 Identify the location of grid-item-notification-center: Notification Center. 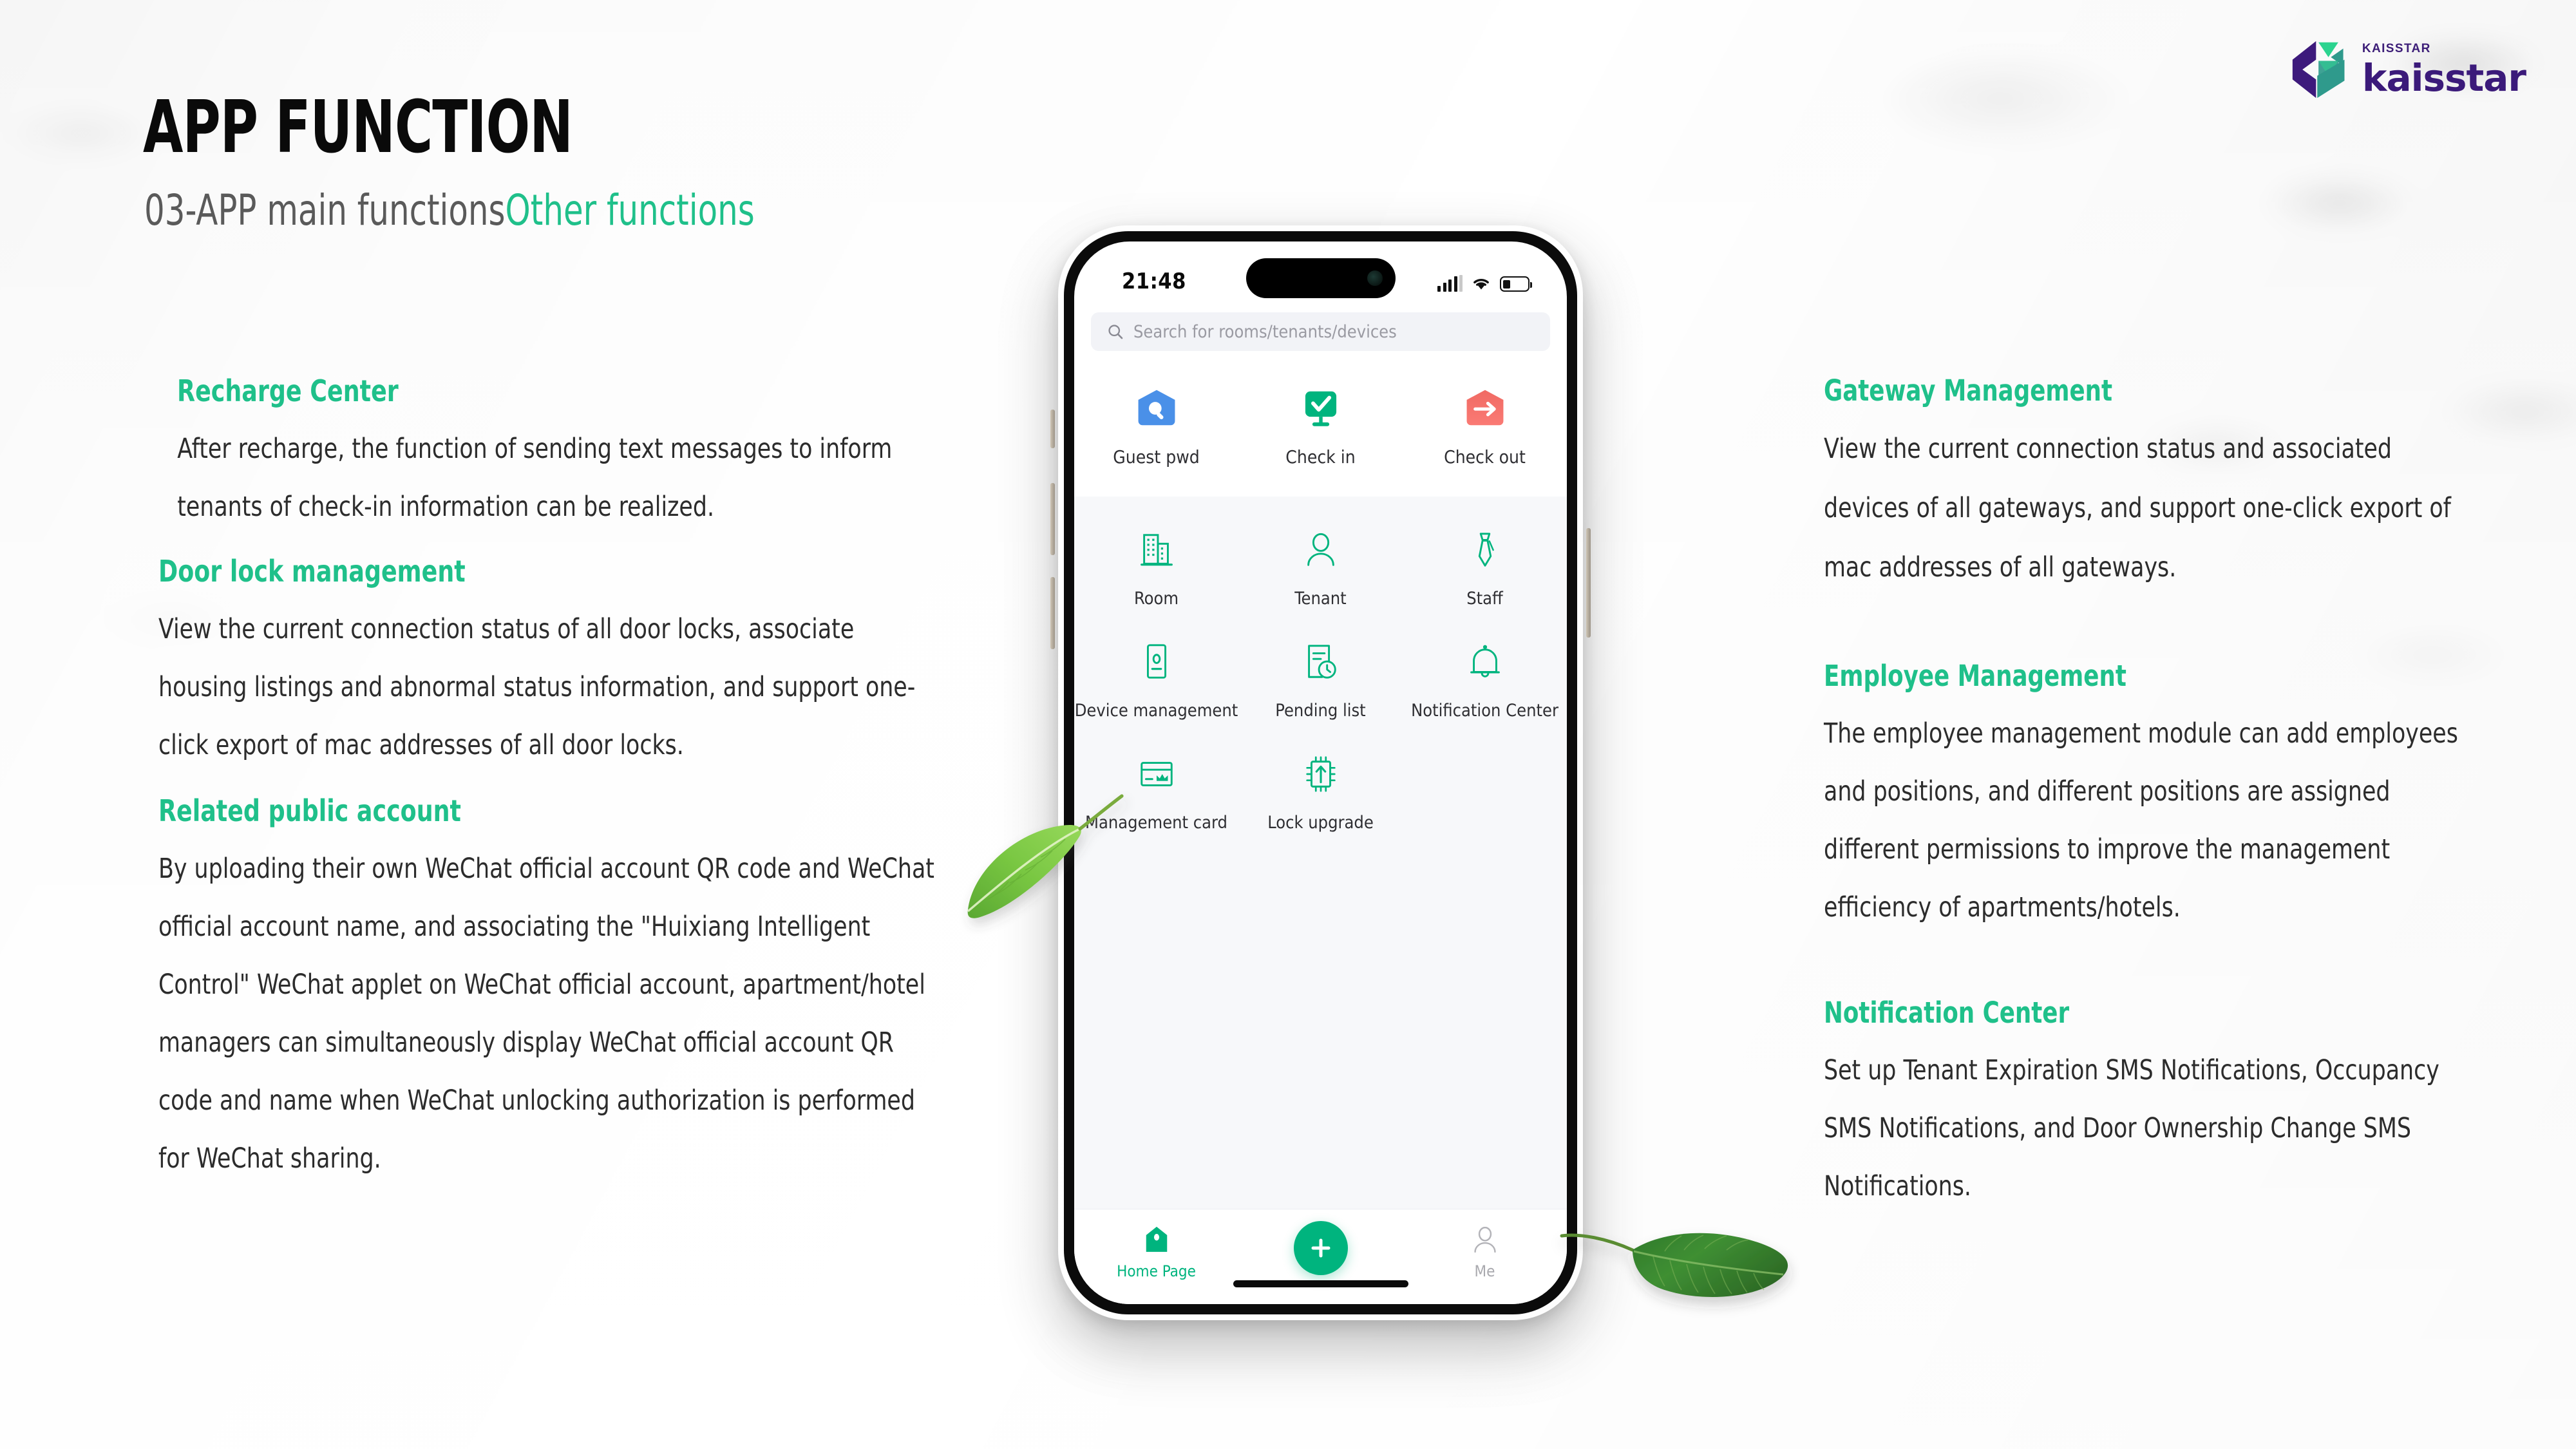
(1485, 680).